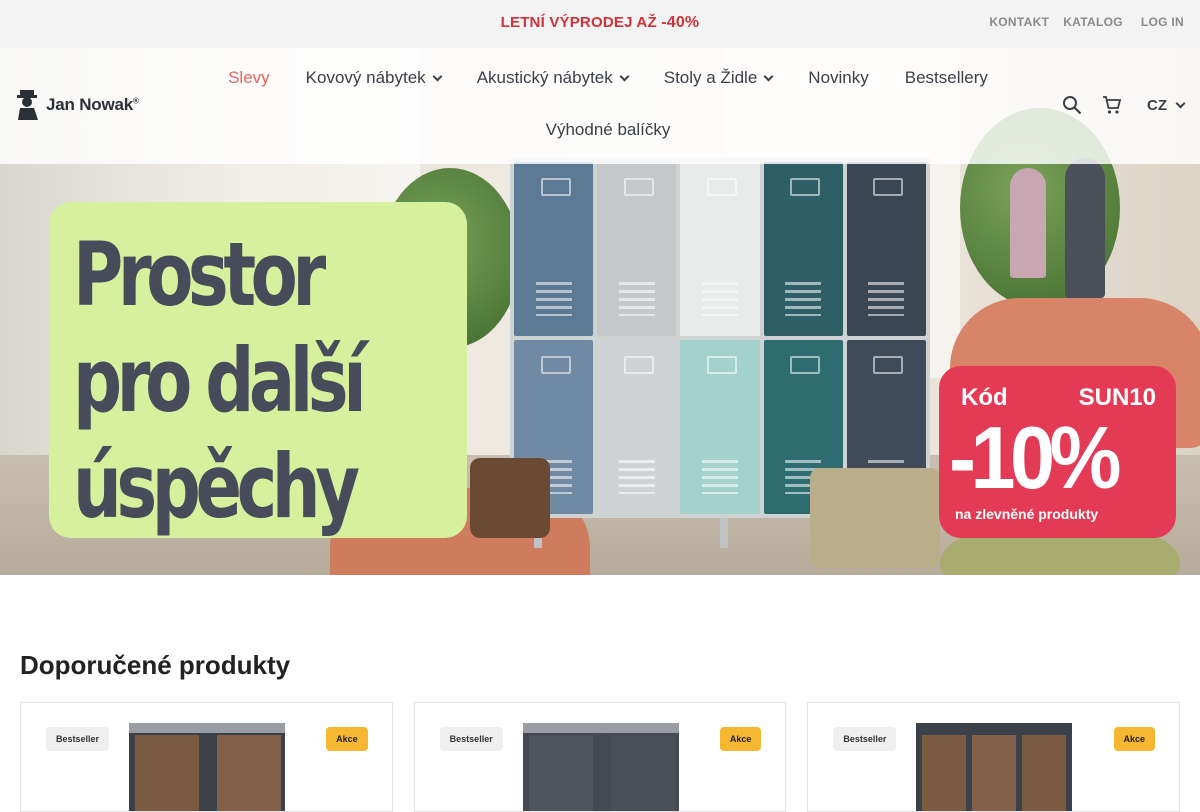  I want to click on logo-figure-icon, so click(28, 105).